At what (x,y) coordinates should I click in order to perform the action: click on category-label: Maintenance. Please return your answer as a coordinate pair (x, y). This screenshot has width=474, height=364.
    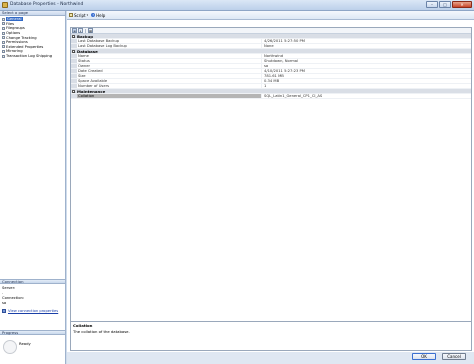
    Looking at the image, I should click on (91, 91).